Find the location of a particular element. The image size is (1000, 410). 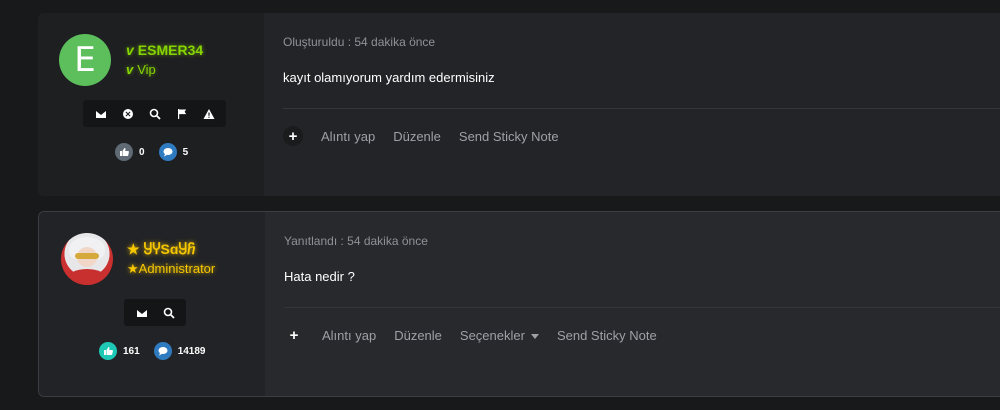

user-stats: 161 14189 is located at coordinates (159, 351).